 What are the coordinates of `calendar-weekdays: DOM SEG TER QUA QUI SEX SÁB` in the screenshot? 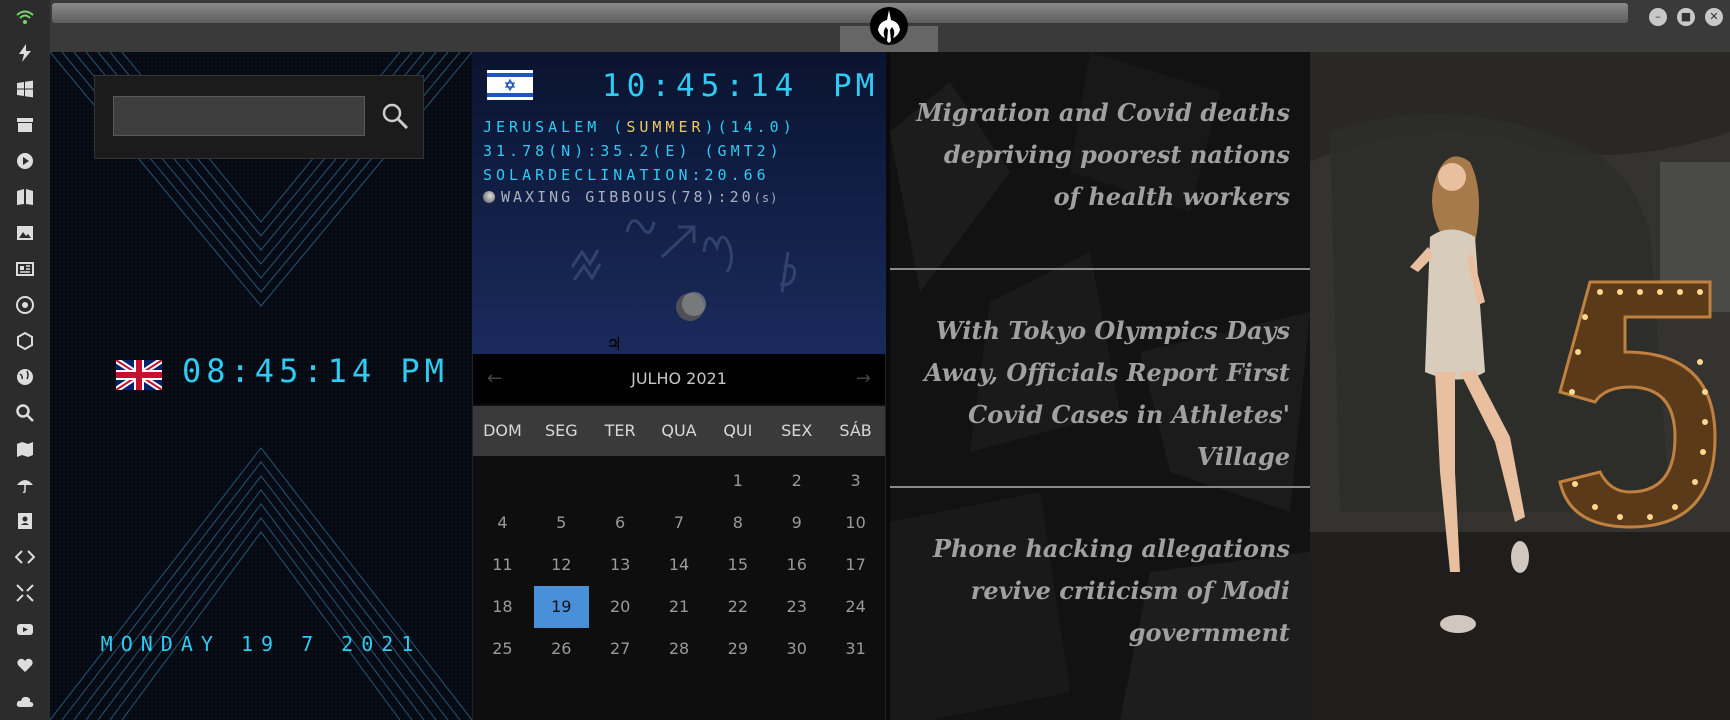 It's located at (679, 431).